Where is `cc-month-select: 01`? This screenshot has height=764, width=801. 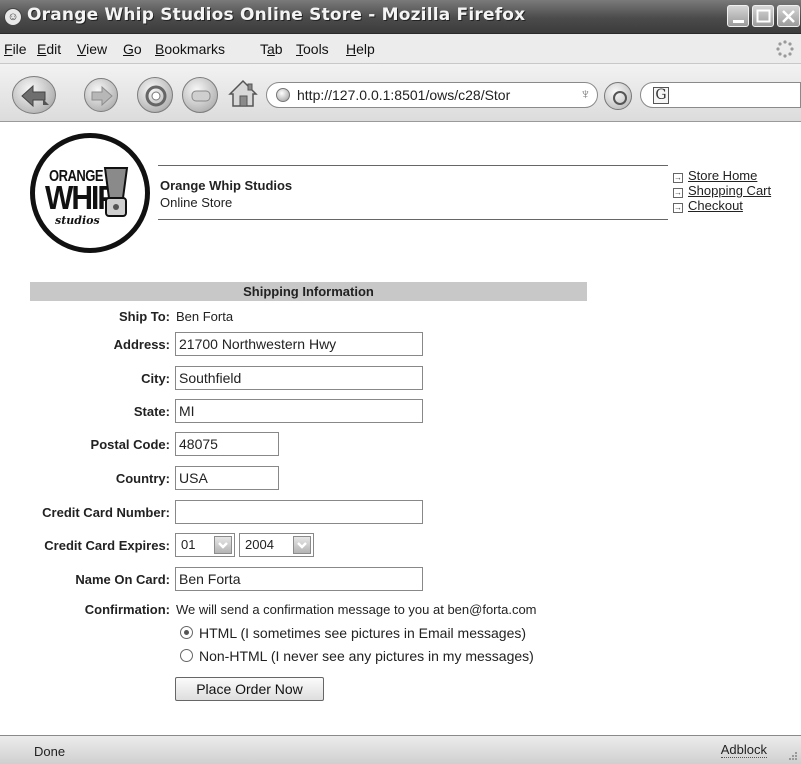
cc-month-select: 01 is located at coordinates (205, 545).